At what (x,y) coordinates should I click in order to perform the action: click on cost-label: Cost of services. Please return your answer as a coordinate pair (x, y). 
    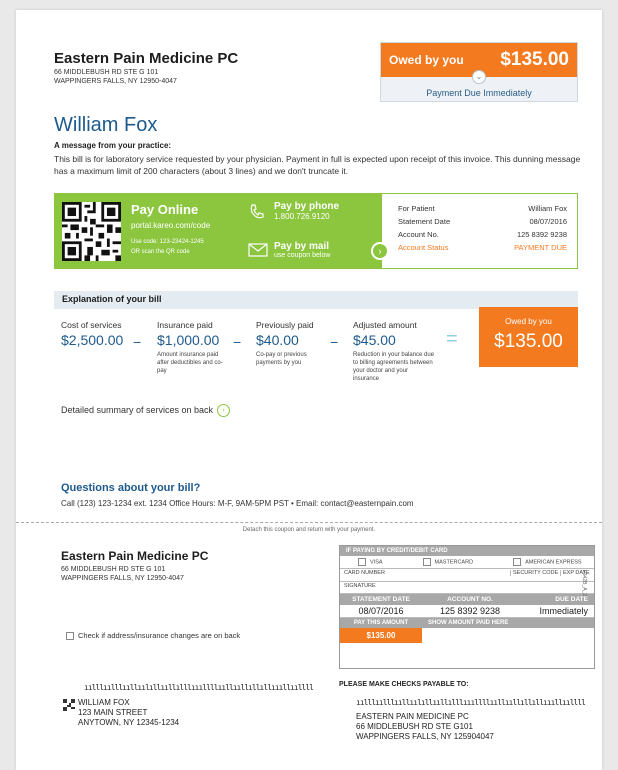
    Looking at the image, I should click on (91, 325).